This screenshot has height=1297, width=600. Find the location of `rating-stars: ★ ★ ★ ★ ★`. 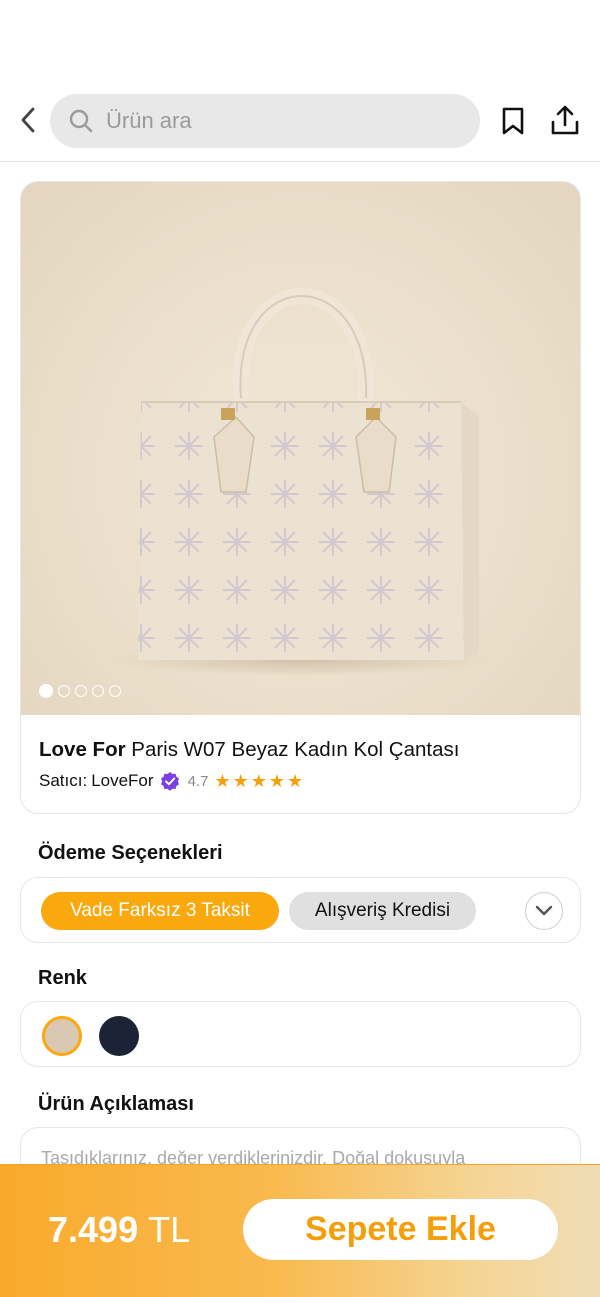

rating-stars: ★ ★ ★ ★ ★ is located at coordinates (258, 781).